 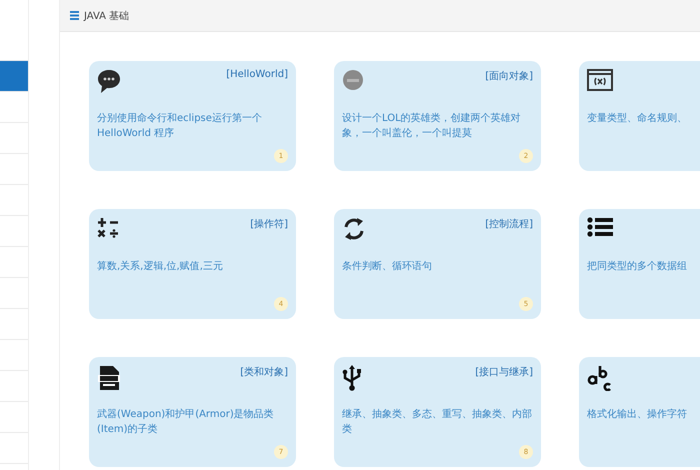 What do you see at coordinates (14, 76) in the screenshot?
I see `sidebar-item` at bounding box center [14, 76].